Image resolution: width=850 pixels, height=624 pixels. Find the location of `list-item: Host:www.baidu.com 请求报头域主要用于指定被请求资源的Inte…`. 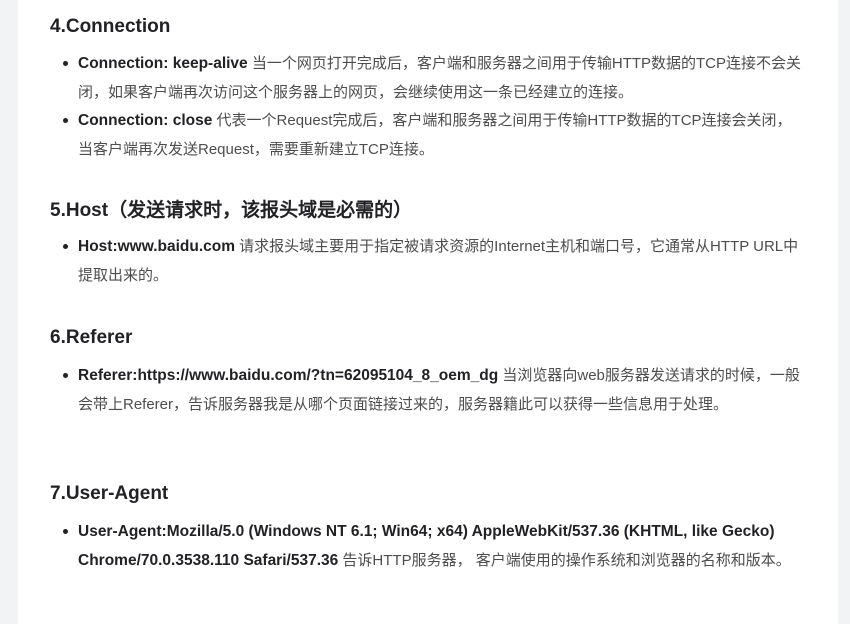

list-item: Host:www.baidu.com 请求报头域主要用于指定被请求资源的Inte… is located at coordinates (428, 261).